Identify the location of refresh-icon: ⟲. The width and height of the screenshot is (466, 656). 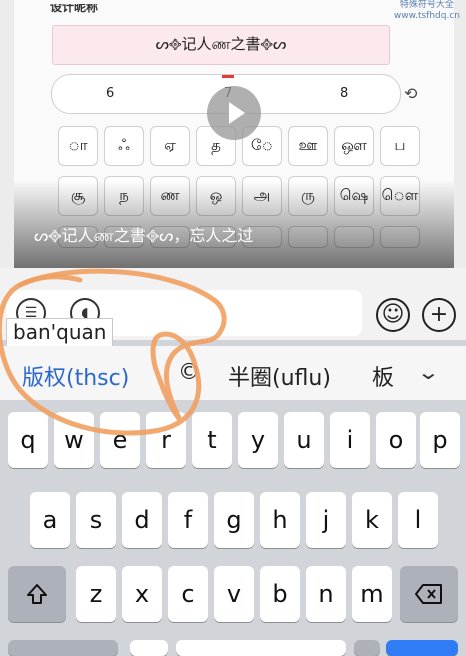
(411, 93).